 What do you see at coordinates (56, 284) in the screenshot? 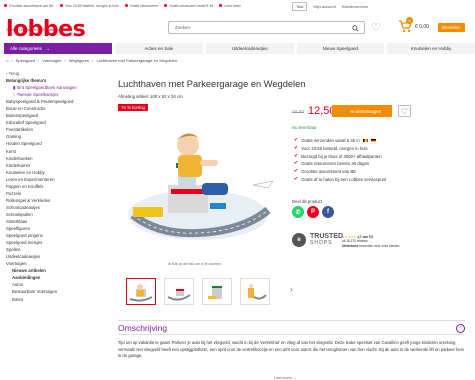
I see `sidebar-sub-item: Autos` at bounding box center [56, 284].